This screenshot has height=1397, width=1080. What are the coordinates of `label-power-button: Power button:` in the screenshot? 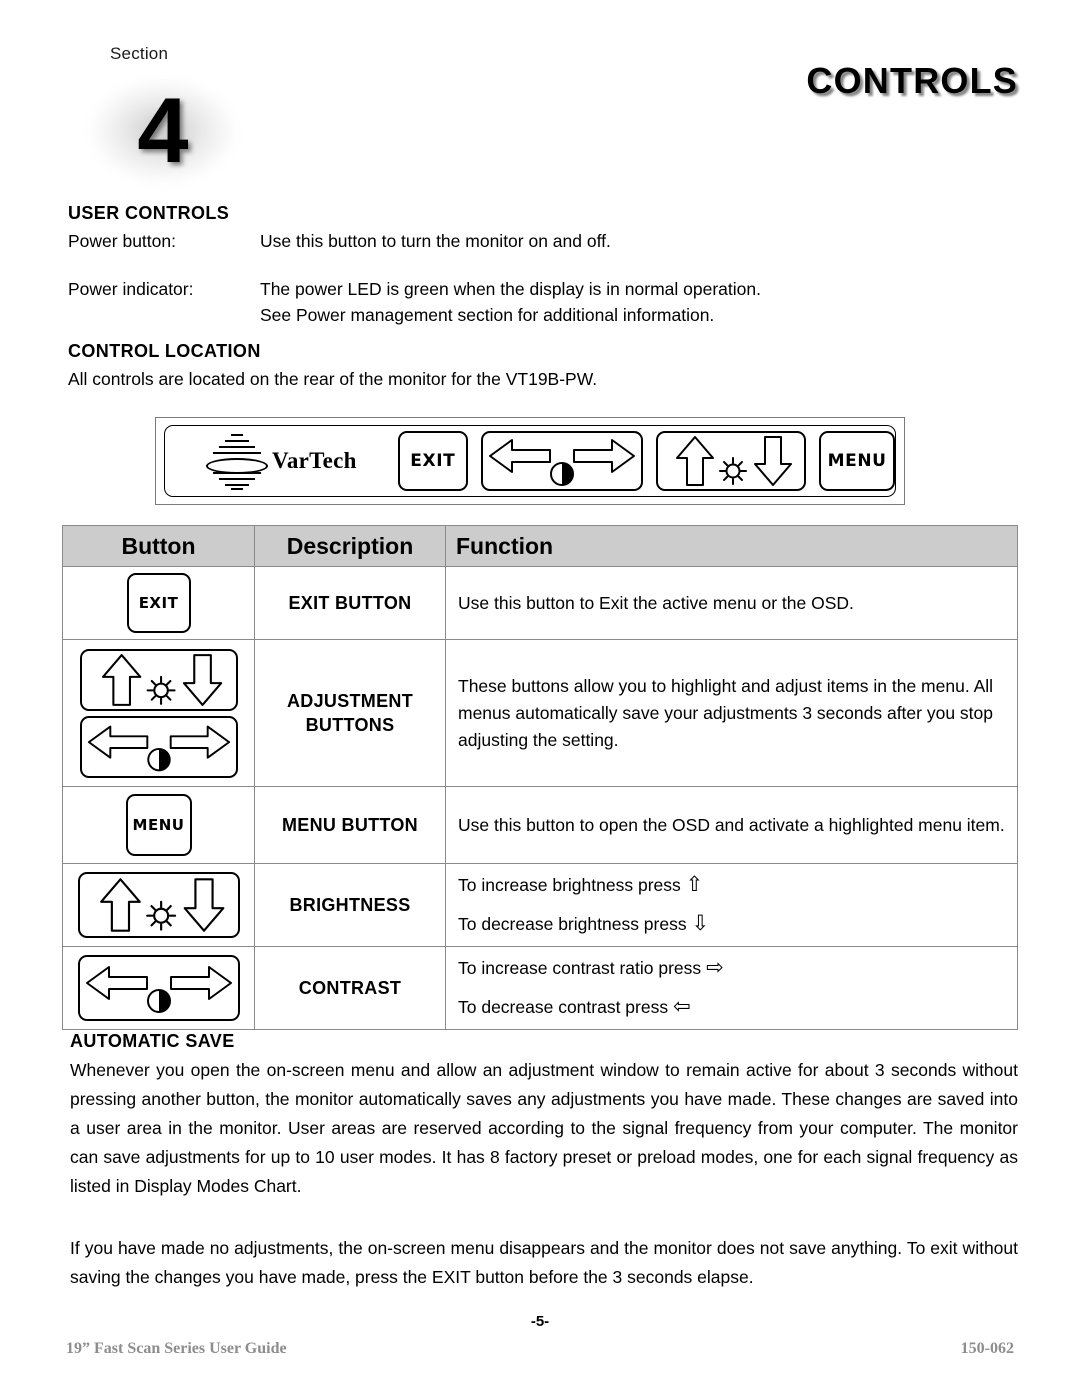 It's located at (122, 241).